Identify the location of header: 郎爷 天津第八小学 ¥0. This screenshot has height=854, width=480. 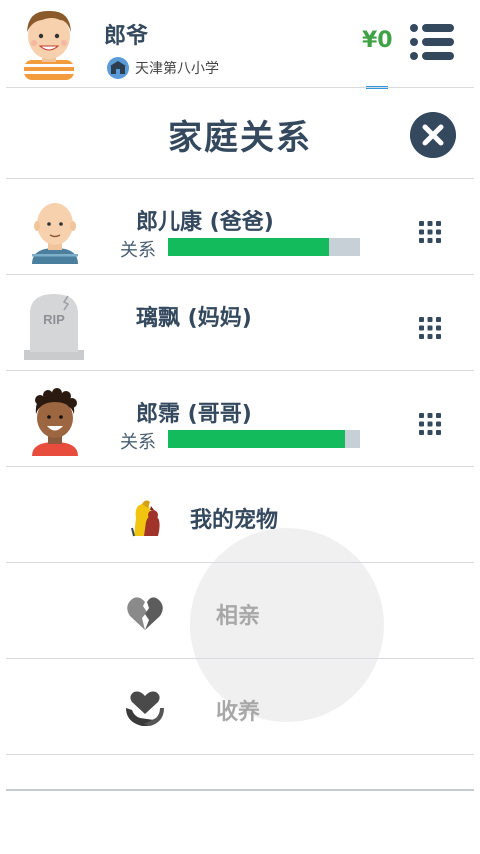
(240, 44).